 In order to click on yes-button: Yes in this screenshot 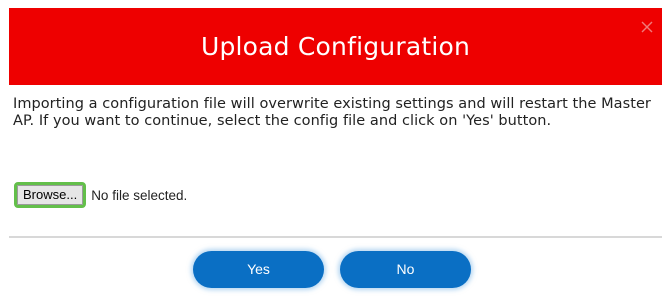, I will do `click(258, 269)`.